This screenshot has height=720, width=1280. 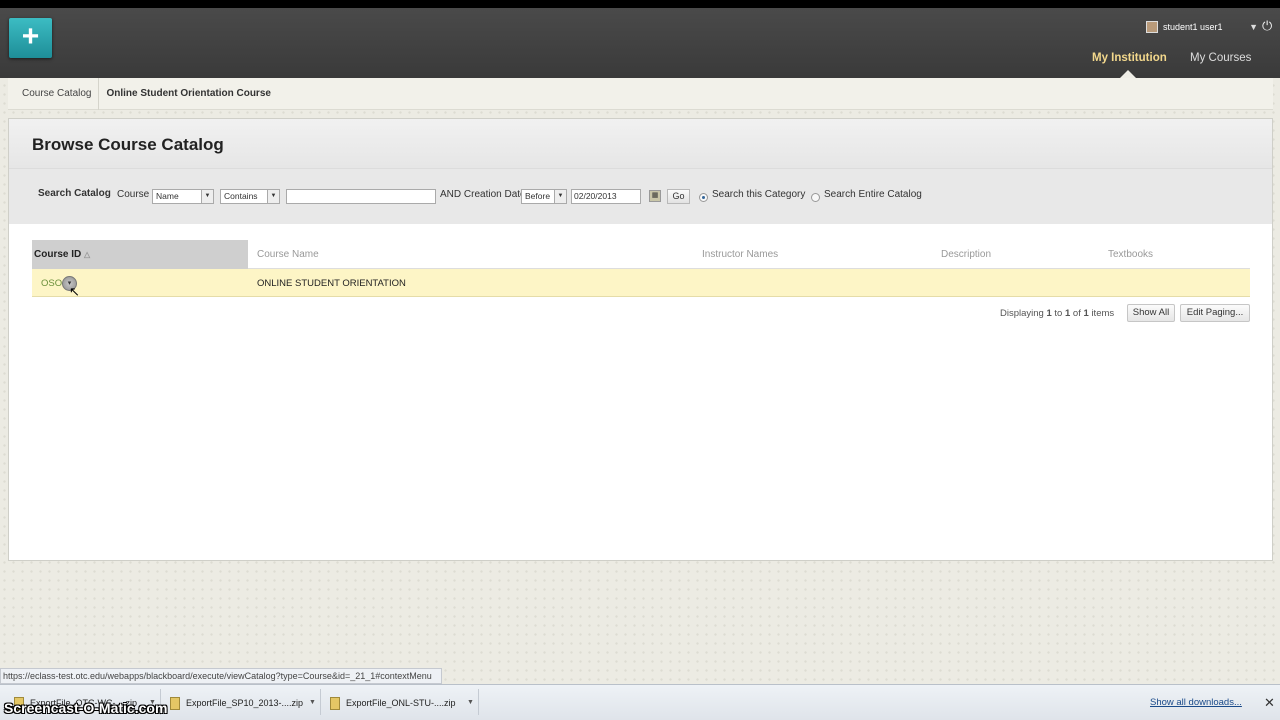 I want to click on breadcrumb-course-catalog: Course Catalog, so click(x=54, y=93).